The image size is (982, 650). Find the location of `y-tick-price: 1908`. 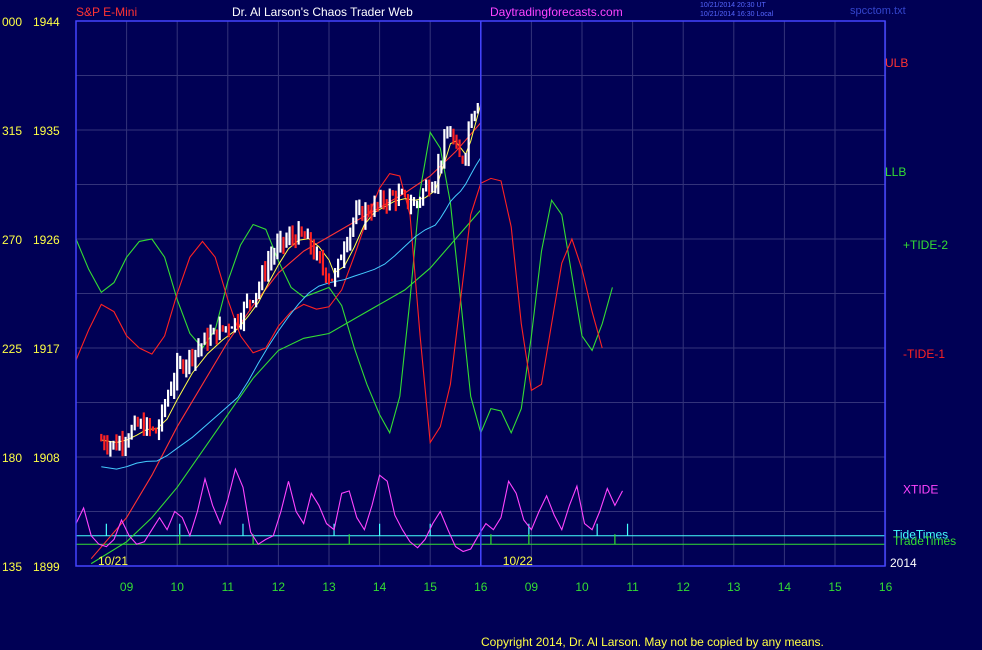

y-tick-price: 1908 is located at coordinates (46, 458).